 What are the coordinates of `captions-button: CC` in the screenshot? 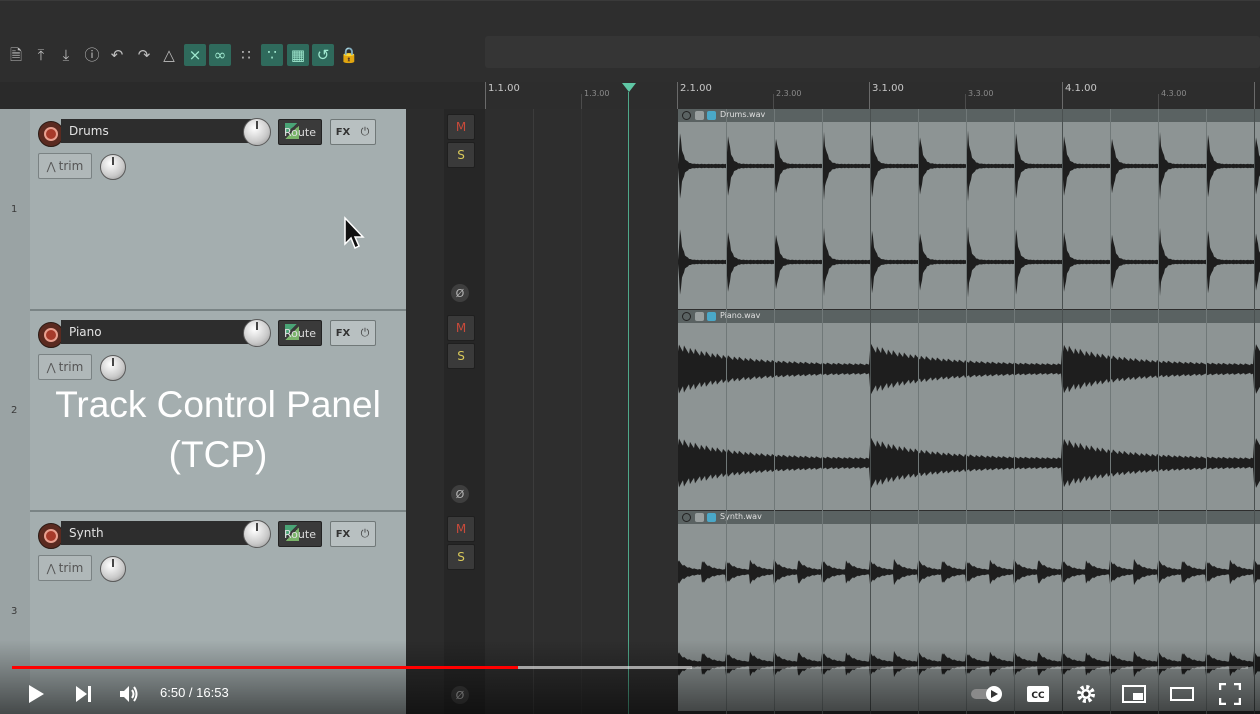 It's located at (1038, 694).